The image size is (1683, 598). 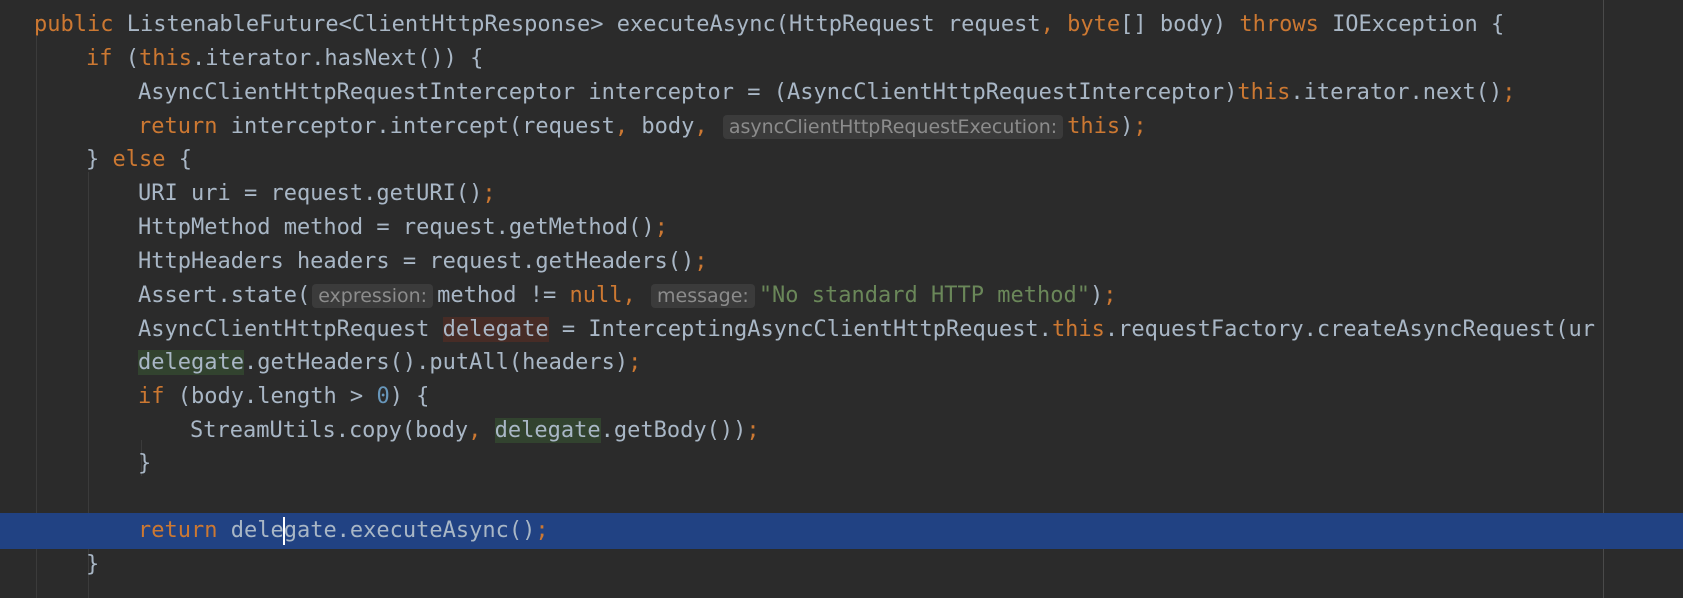 I want to click on code-token: byte, so click(x=1094, y=24).